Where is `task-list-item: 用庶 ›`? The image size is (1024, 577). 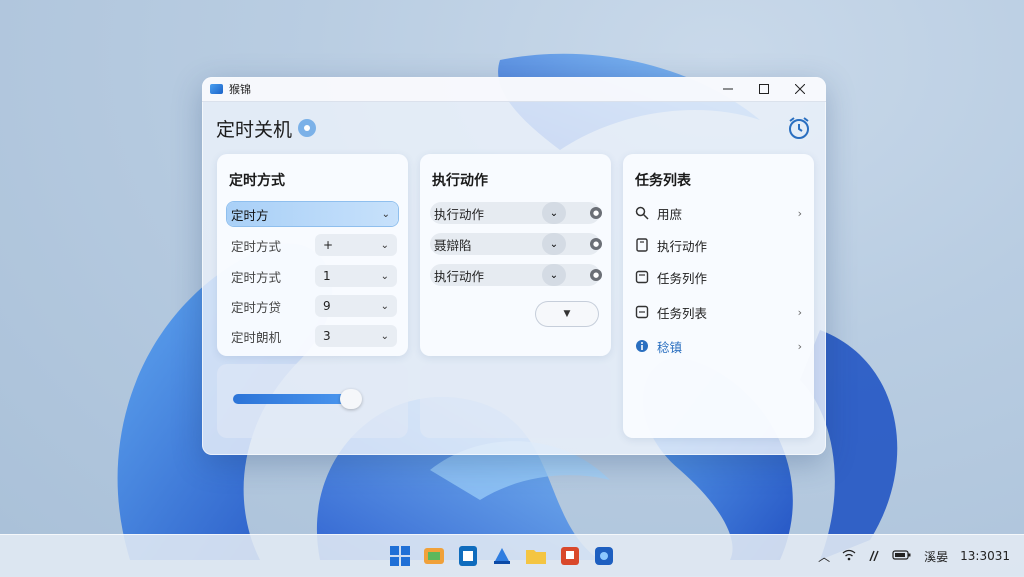
task-list-item: 用庶 › is located at coordinates (718, 213).